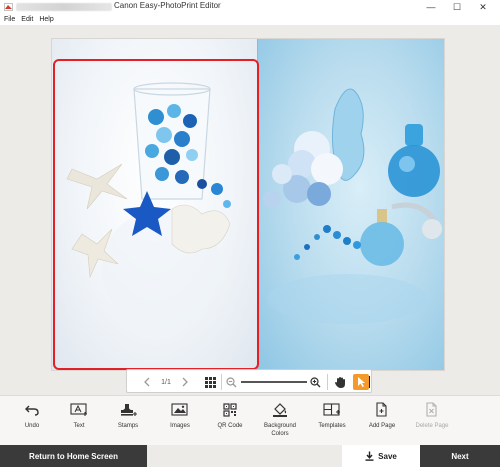  I want to click on menu-help: Help, so click(46, 19).